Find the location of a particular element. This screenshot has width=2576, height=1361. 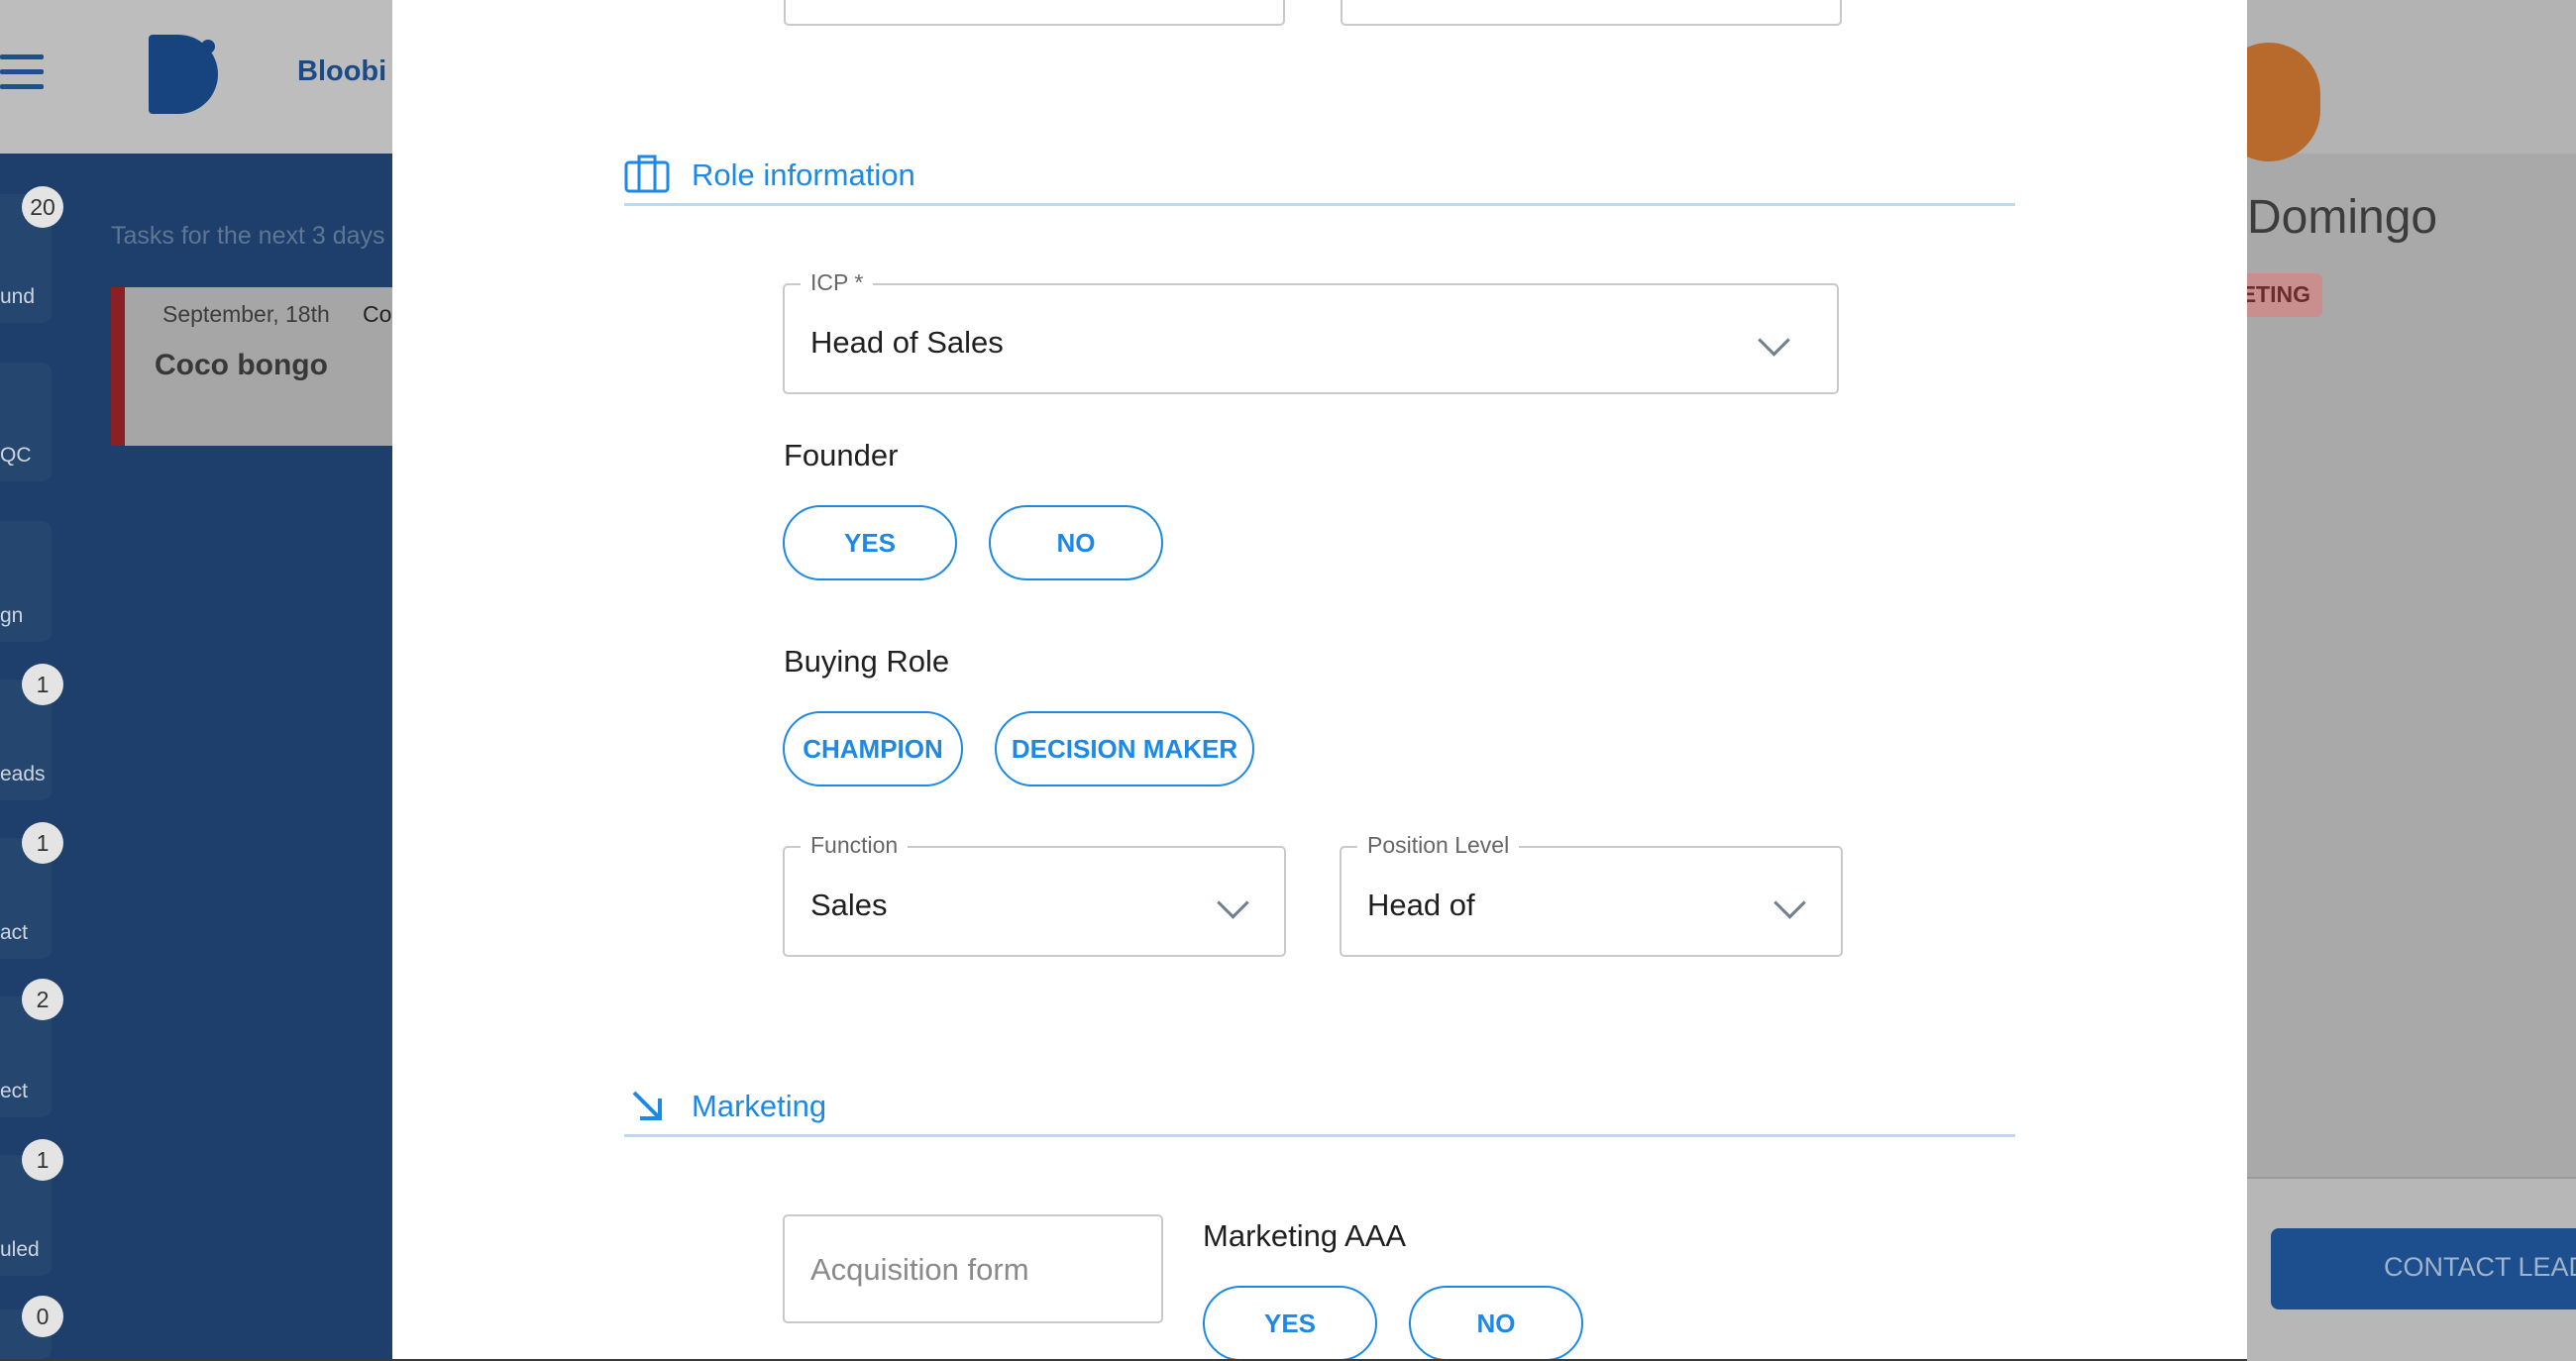

menu-icon is located at coordinates (22, 74).